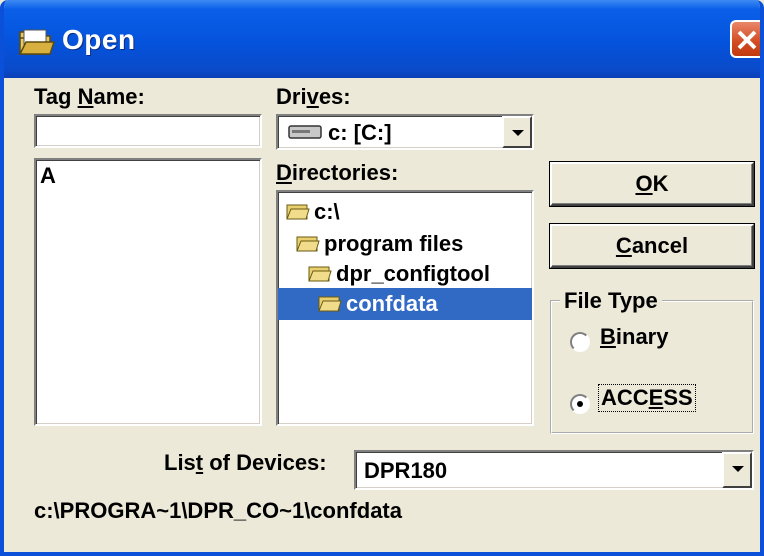  Describe the element at coordinates (382, 39) in the screenshot. I see `title-bar: Open` at that location.